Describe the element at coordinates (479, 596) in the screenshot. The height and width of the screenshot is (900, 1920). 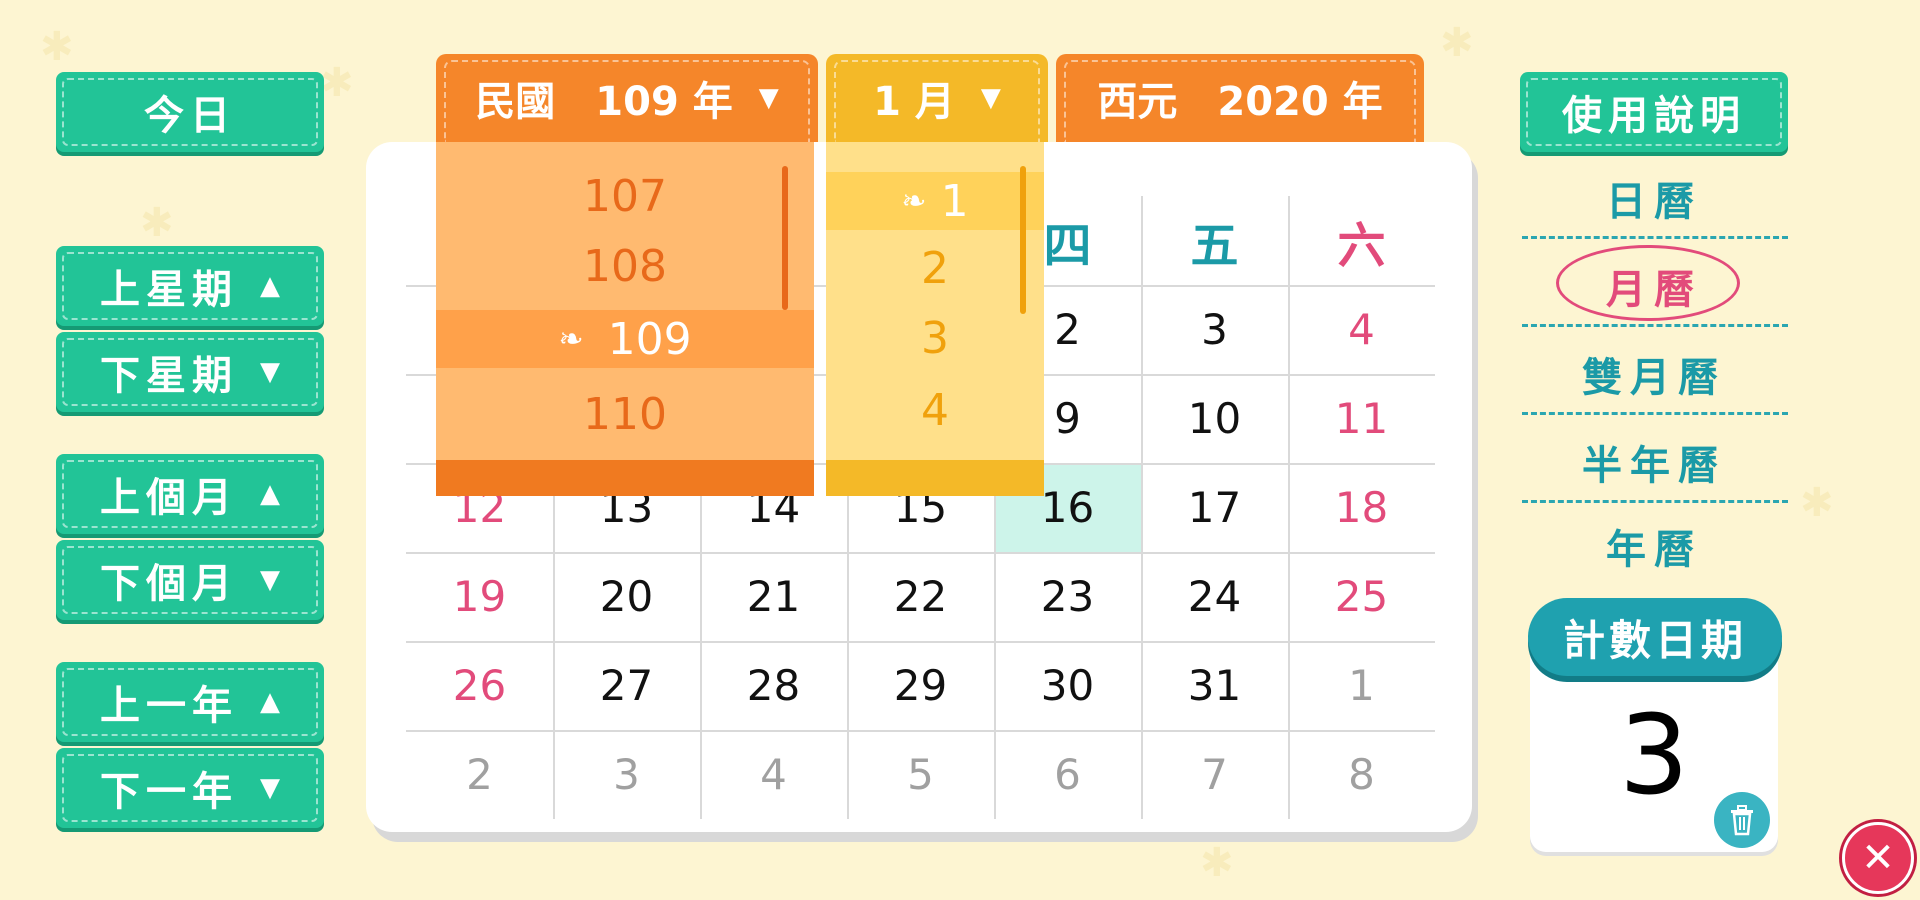
I see `day-cell: 19` at that location.